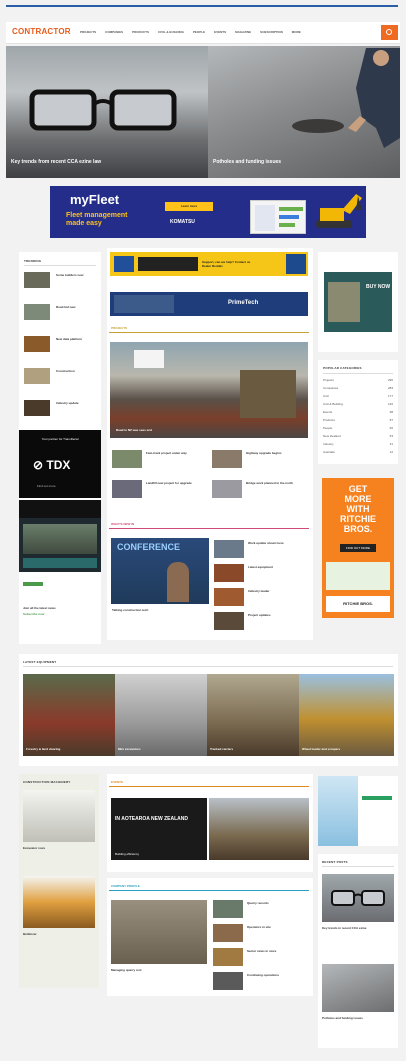 This screenshot has height=1061, width=406. Describe the element at coordinates (275, 483) in the screenshot. I see `project-title: Bridge work planned in the north` at that location.